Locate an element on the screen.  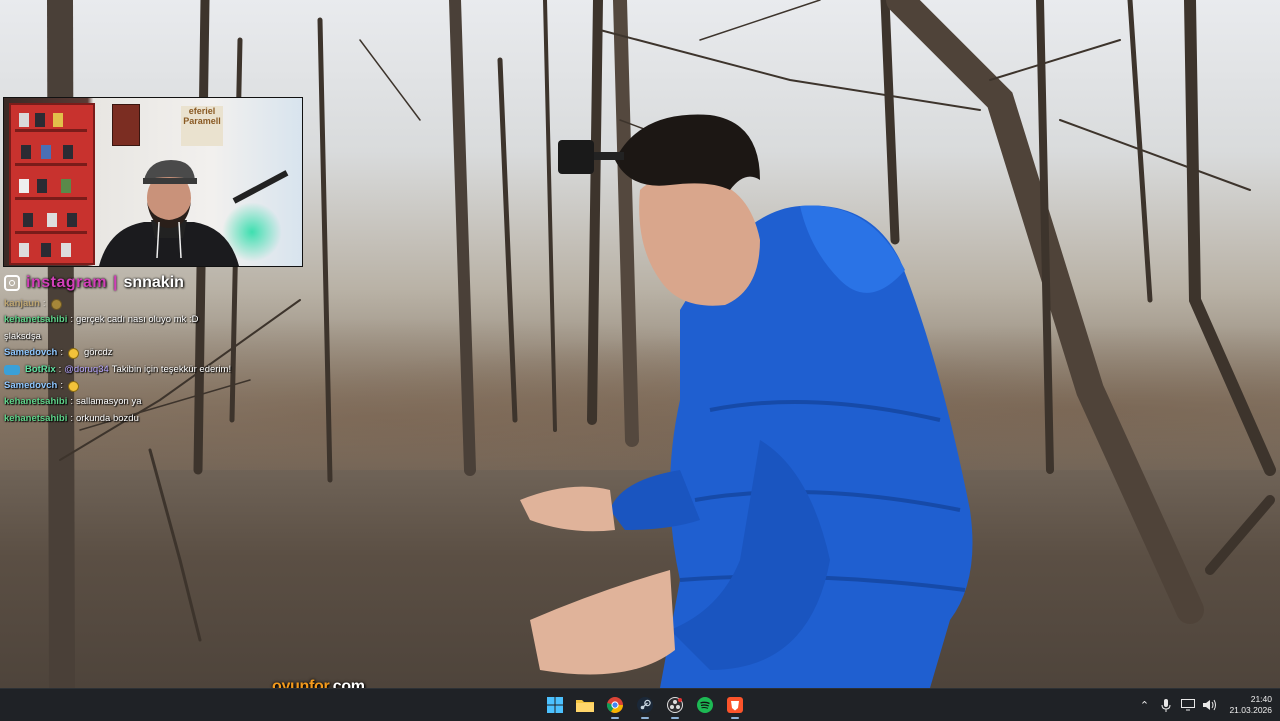
chat-message: kehanetsahibi : orkunda bozdu is located at coordinates (164, 419).